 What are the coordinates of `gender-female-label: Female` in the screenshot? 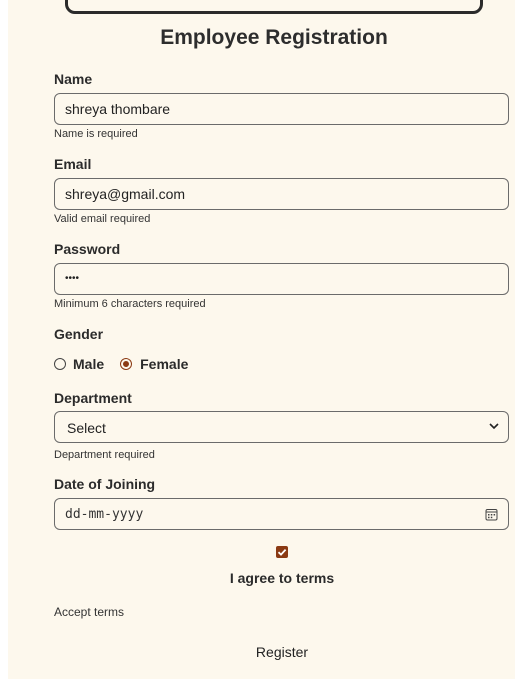 It's located at (164, 364).